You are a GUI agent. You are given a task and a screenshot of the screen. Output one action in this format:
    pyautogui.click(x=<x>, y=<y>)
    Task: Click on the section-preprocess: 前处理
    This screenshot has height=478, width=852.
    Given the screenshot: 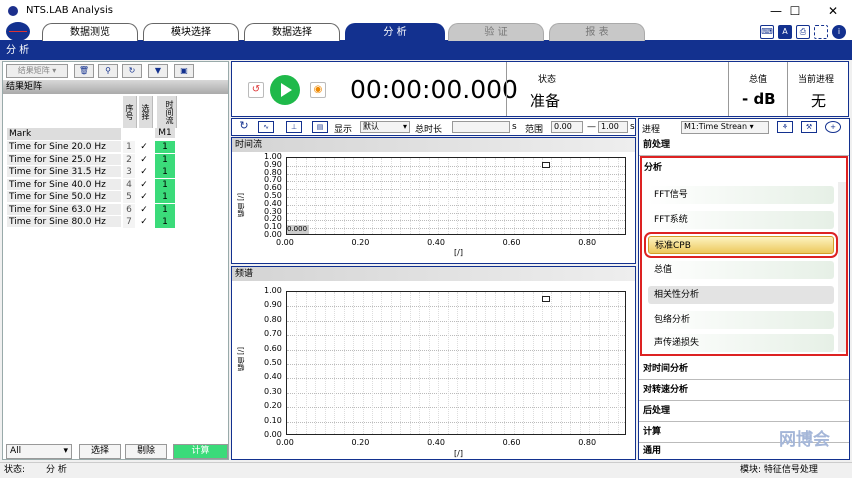 What is the action you would take?
    pyautogui.click(x=744, y=145)
    